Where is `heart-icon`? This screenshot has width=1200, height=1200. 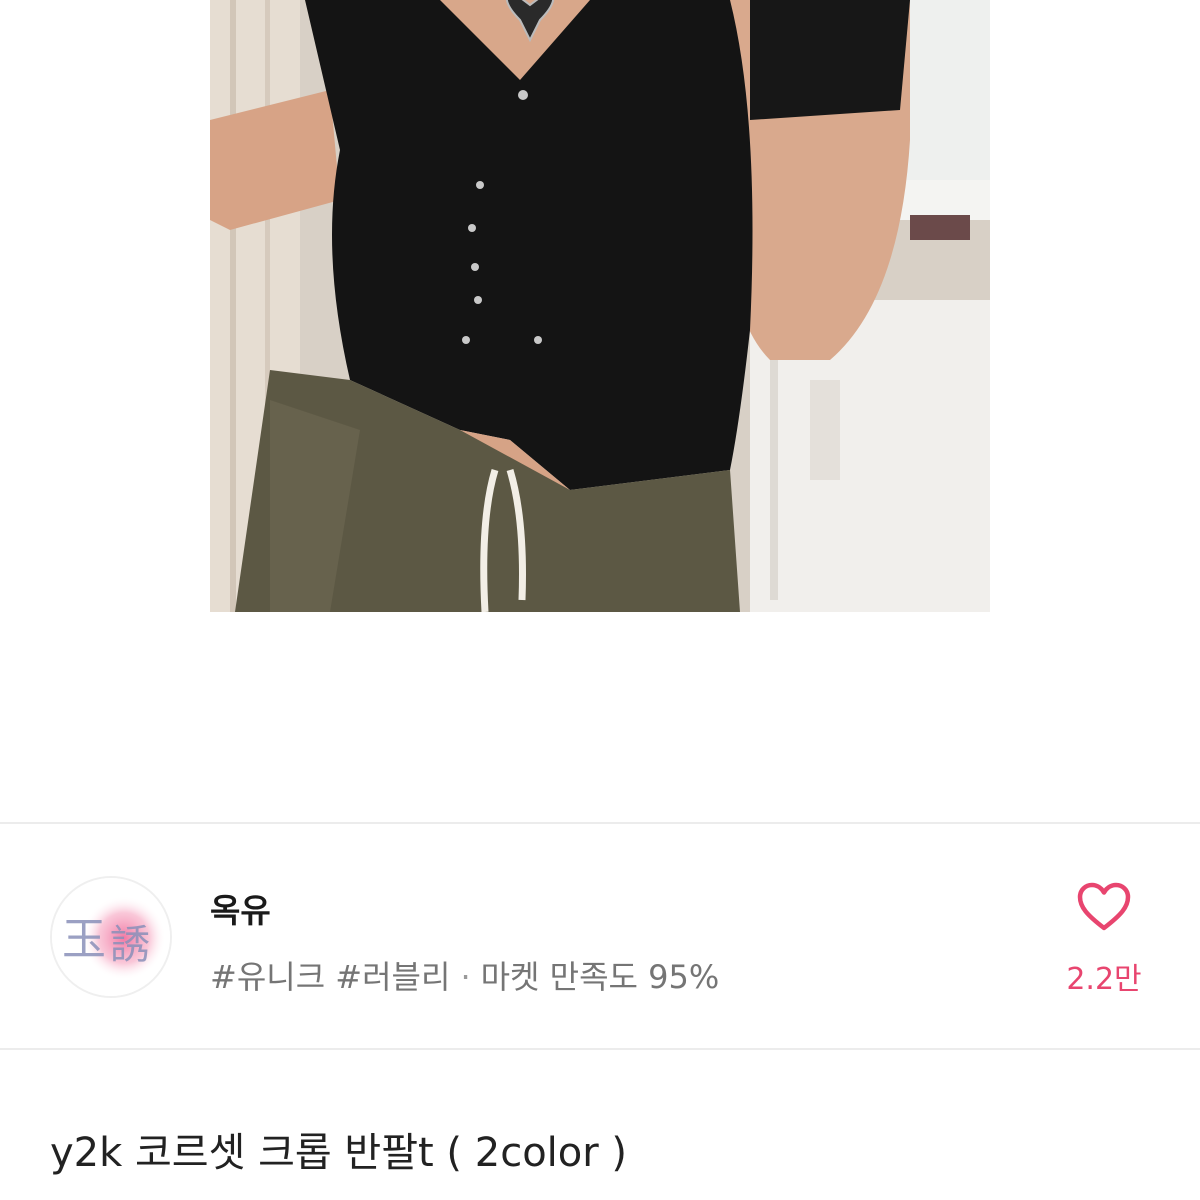 heart-icon is located at coordinates (1104, 906).